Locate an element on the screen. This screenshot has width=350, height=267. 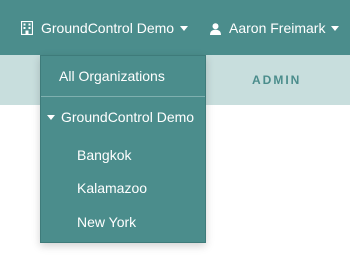
tab-admin: ADMIN is located at coordinates (276, 80).